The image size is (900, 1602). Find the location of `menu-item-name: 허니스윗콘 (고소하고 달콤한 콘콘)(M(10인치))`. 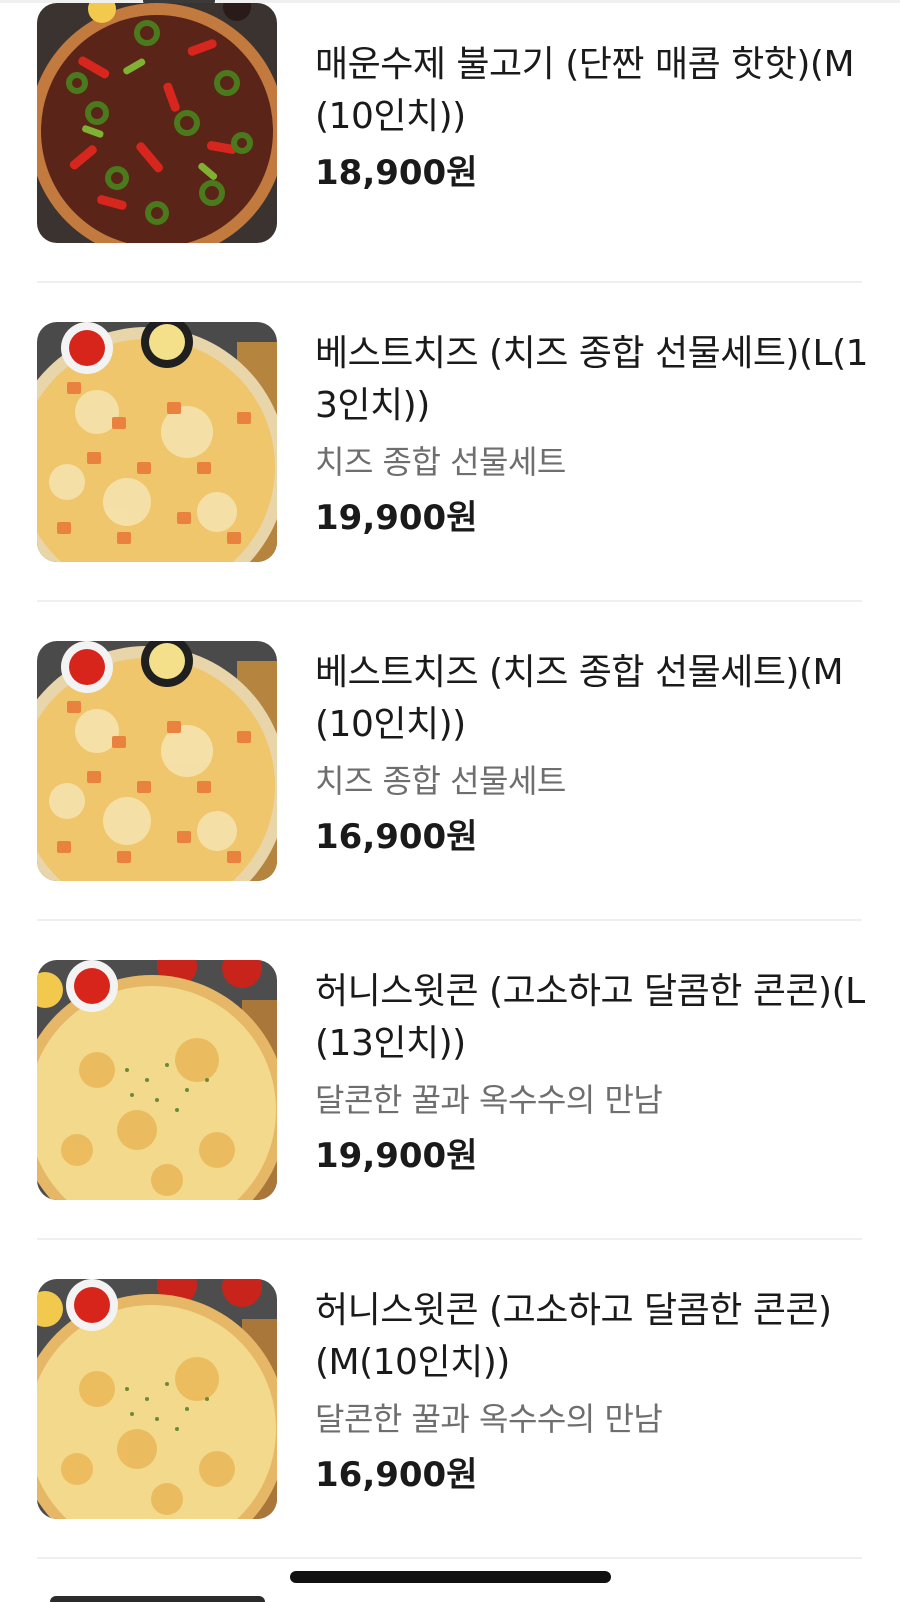

menu-item-name: 허니스윗콘 (고소하고 달콤한 콘콘)(M(10인치)) is located at coordinates (573, 1336).